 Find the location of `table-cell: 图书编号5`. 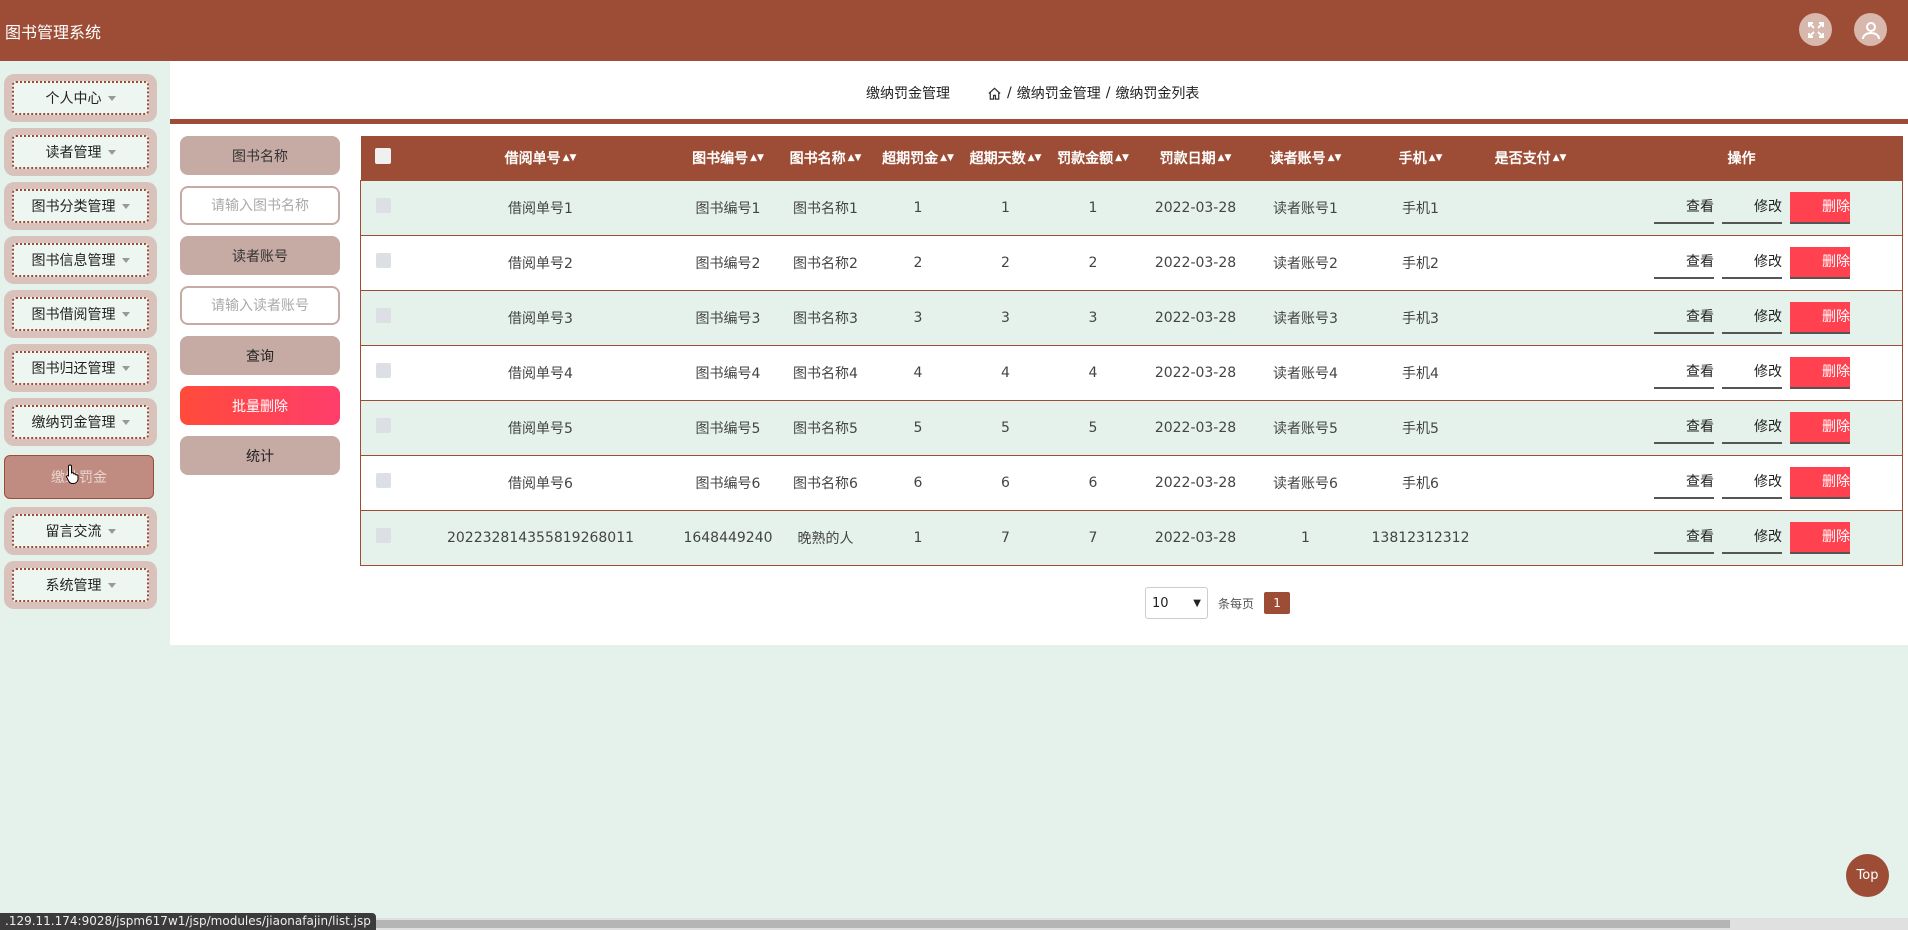

table-cell: 图书编号5 is located at coordinates (728, 428).